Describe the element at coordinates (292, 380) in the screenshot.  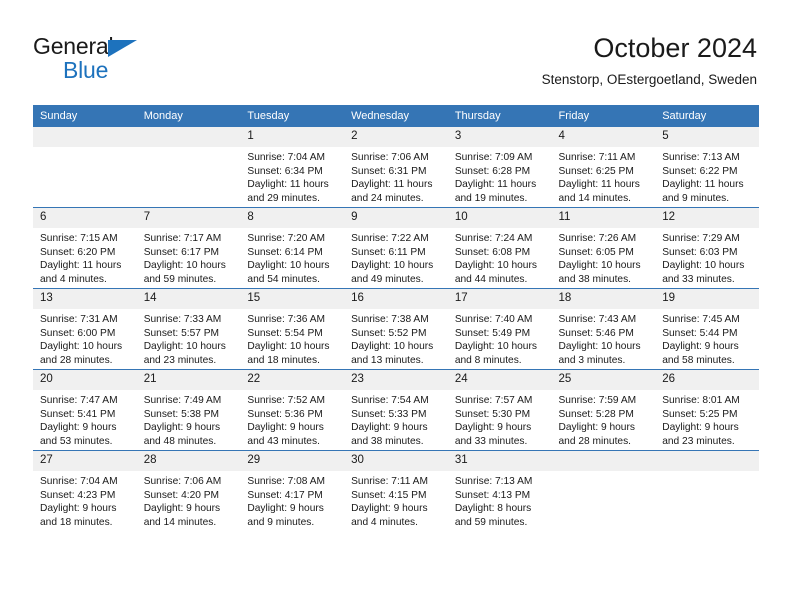
I see `day-number: 22` at that location.